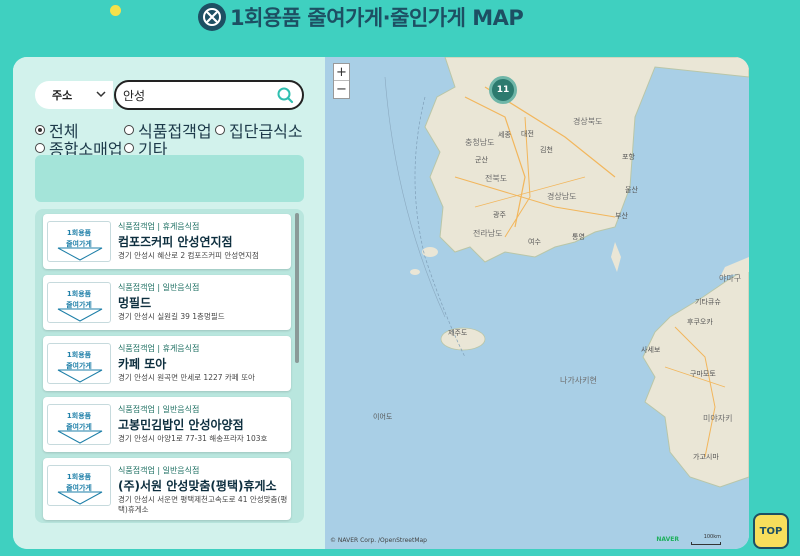 This screenshot has height=556, width=800. I want to click on map-label: 김천, so click(546, 150).